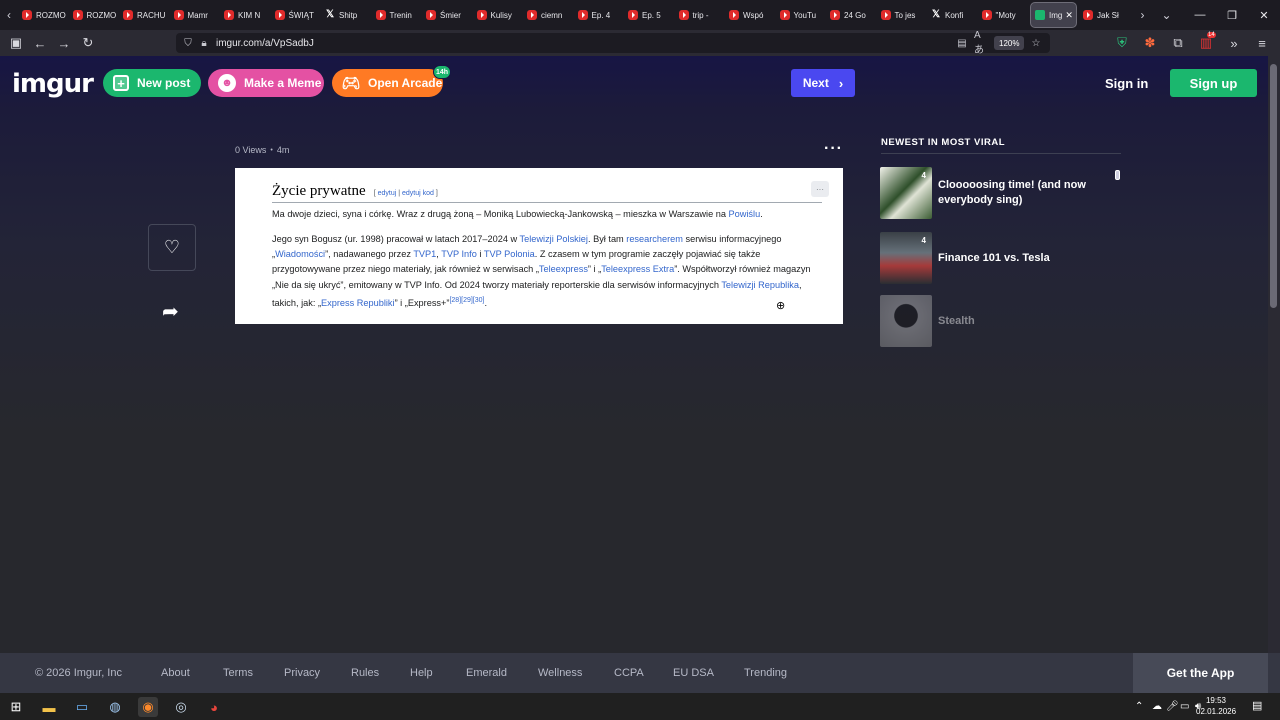  What do you see at coordinates (9, 15) in the screenshot?
I see `tab-scroll-left-icon: ‹` at bounding box center [9, 15].